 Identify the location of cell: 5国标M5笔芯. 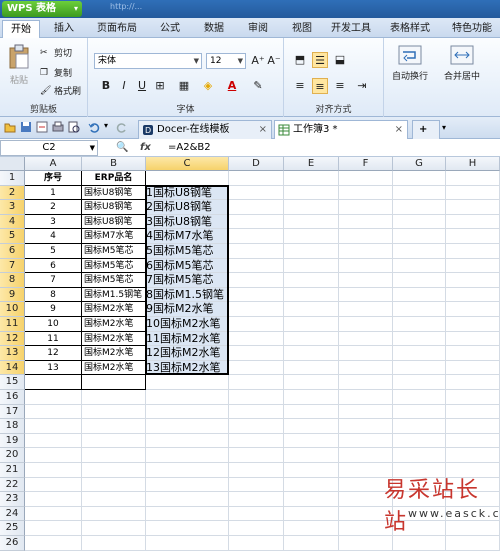
(187, 251).